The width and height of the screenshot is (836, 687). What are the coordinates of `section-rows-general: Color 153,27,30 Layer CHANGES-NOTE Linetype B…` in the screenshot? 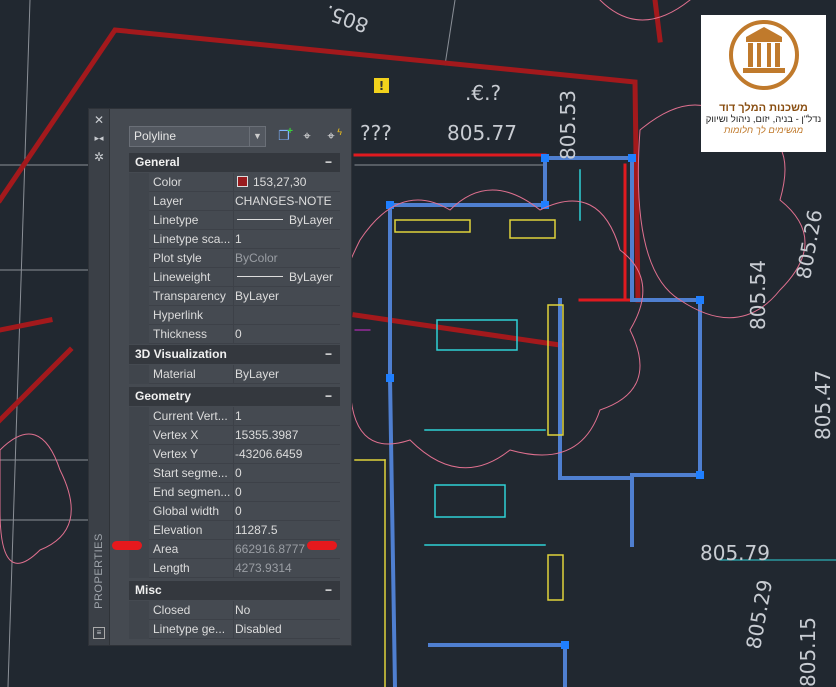 It's located at (234, 258).